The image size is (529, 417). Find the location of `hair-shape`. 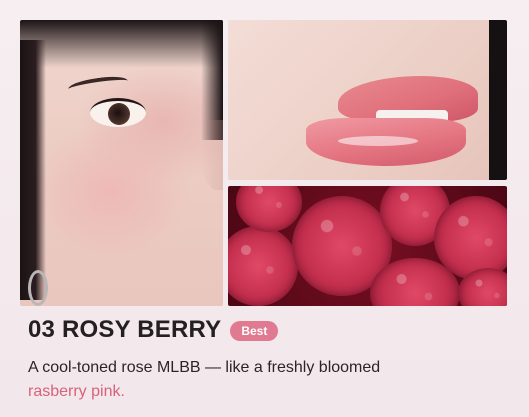

hair-shape is located at coordinates (121, 44).